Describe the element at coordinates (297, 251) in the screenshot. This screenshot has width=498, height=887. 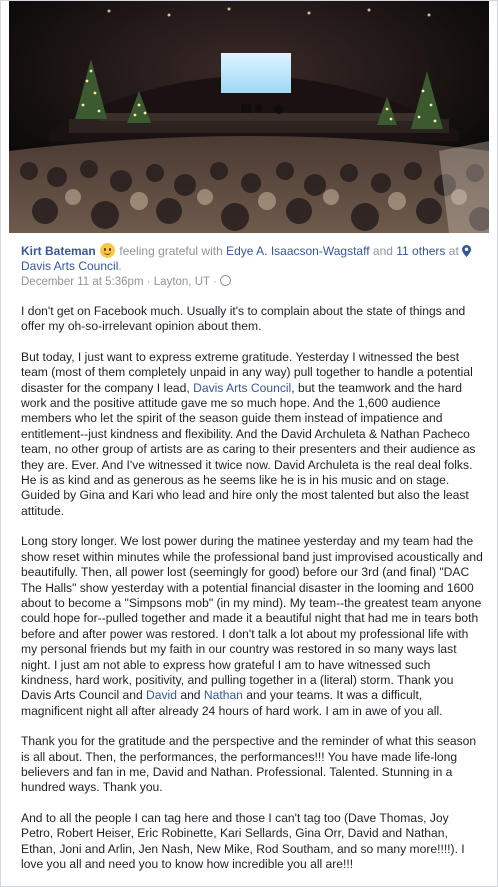
I see `tagged-person-link: Edye A. Isaacson-Wagstaff` at that location.